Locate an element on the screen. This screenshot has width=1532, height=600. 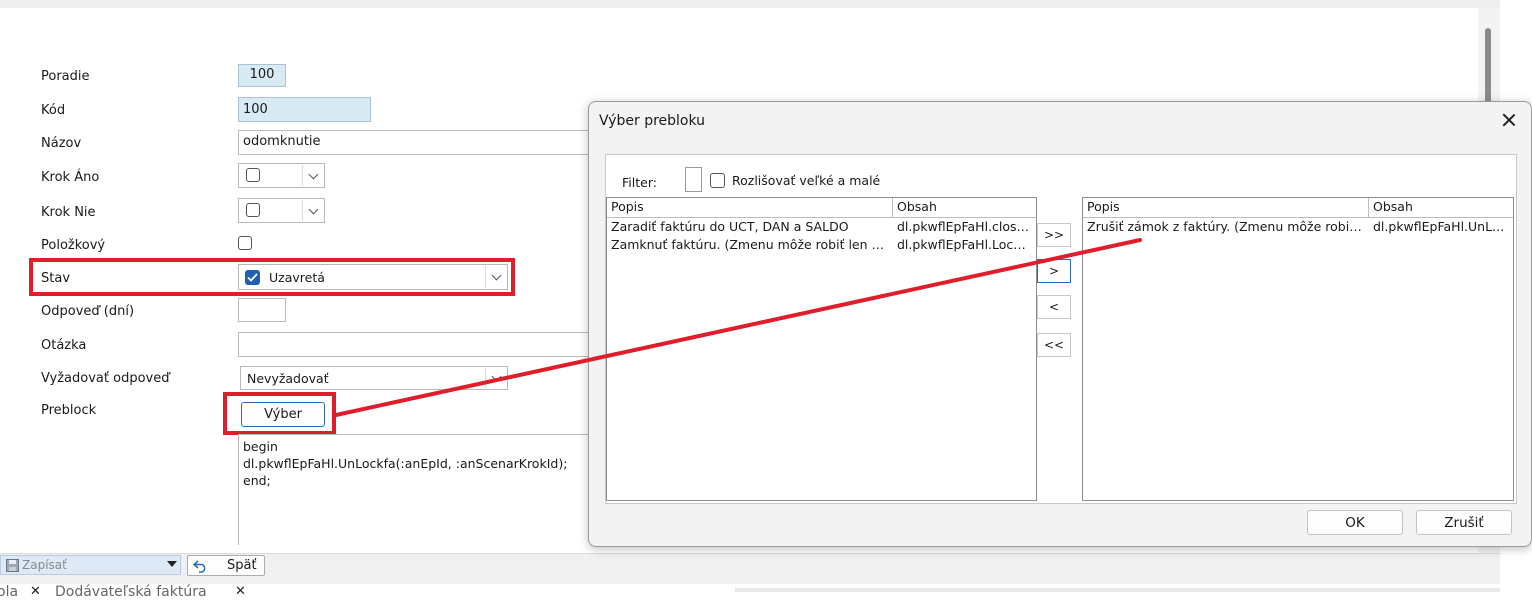
back-label: Späť is located at coordinates (242, 565).